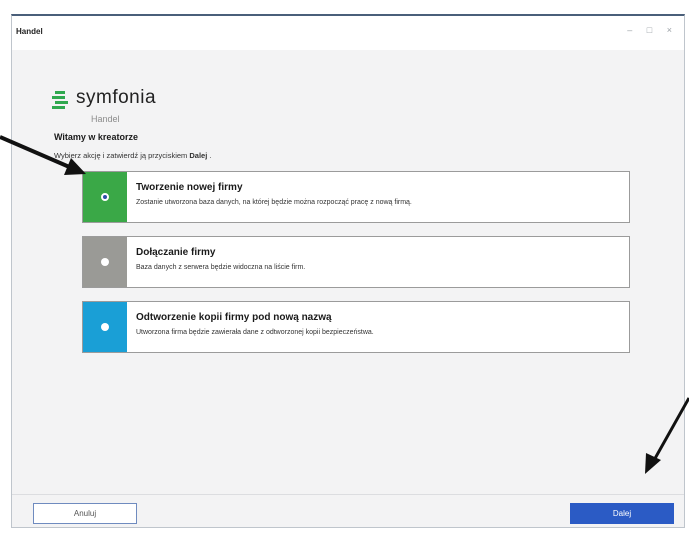 Image resolution: width=689 pixels, height=534 pixels. I want to click on arrow-to-first-option, so click(43, 155).